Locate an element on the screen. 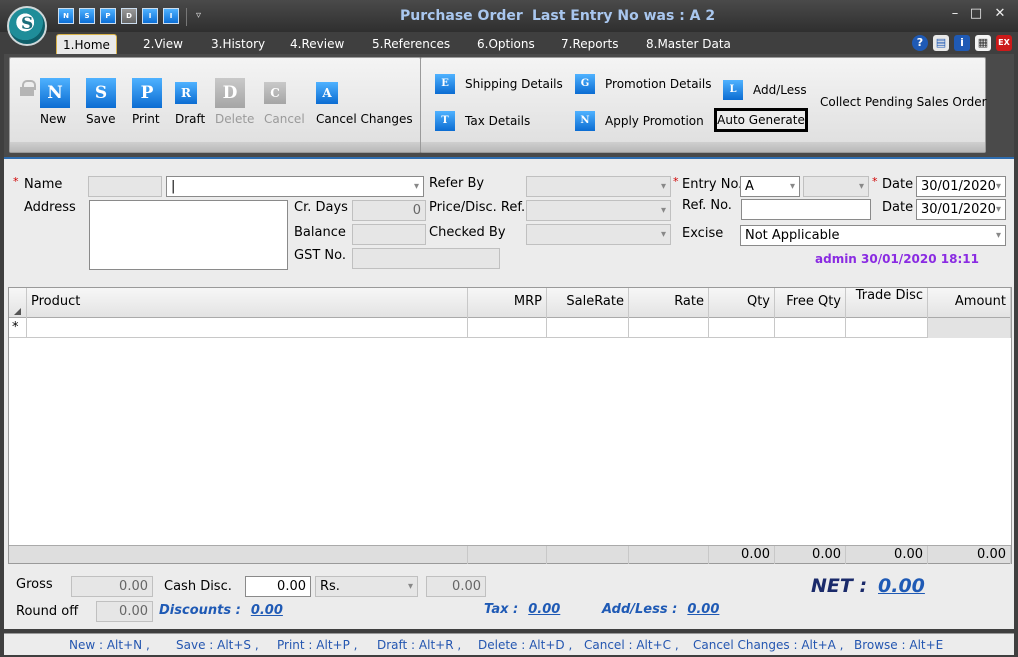  col-qty: Qty is located at coordinates (742, 303).